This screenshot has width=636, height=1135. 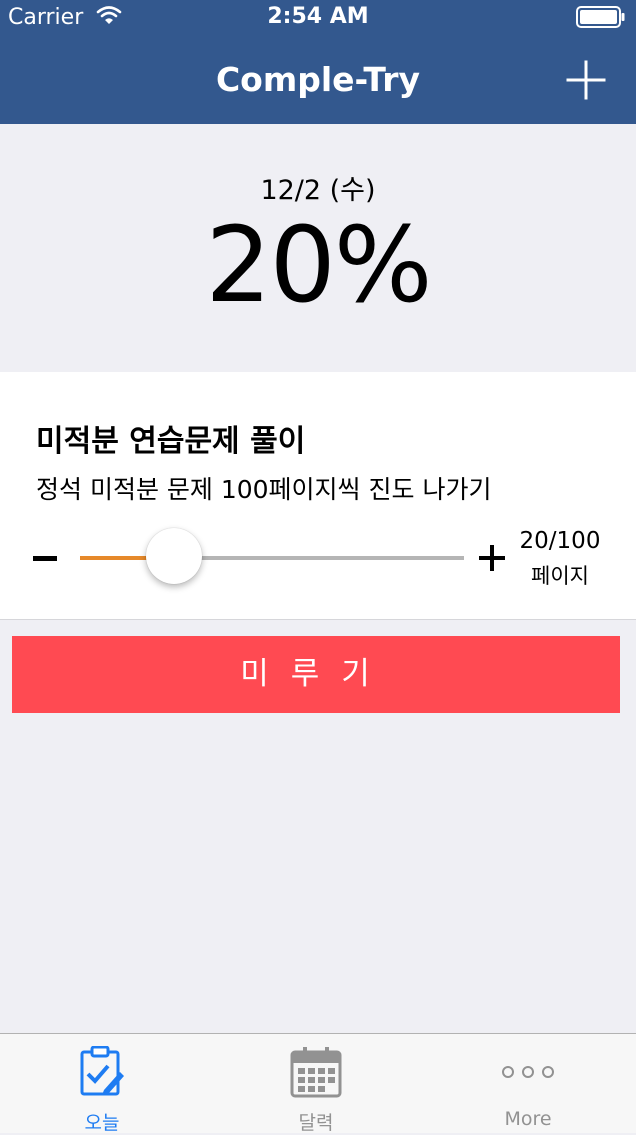 I want to click on slider-thumb, so click(x=173, y=556).